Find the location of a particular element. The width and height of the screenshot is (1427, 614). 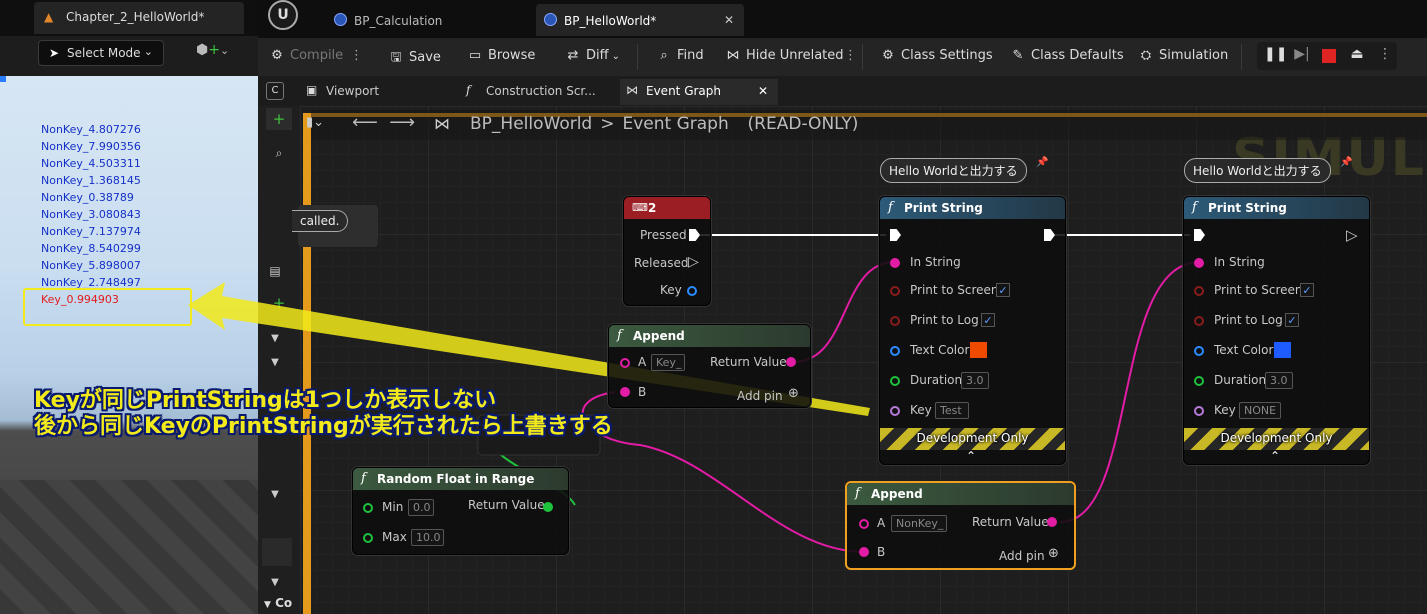

pressed-pin-label: Pressed is located at coordinates (663, 235).